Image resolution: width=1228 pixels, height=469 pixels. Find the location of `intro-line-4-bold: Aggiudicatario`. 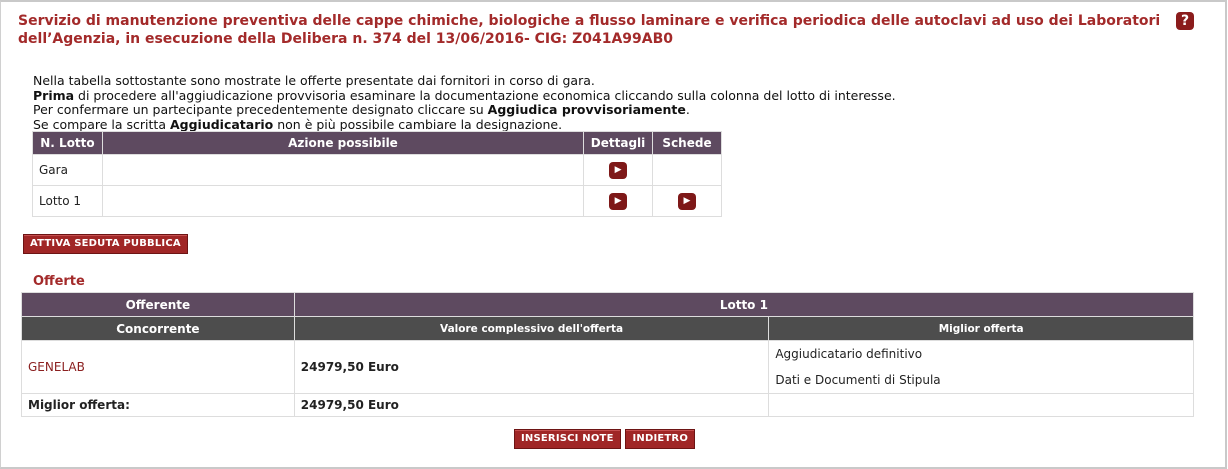

intro-line-4-bold: Aggiudicatario is located at coordinates (221, 124).